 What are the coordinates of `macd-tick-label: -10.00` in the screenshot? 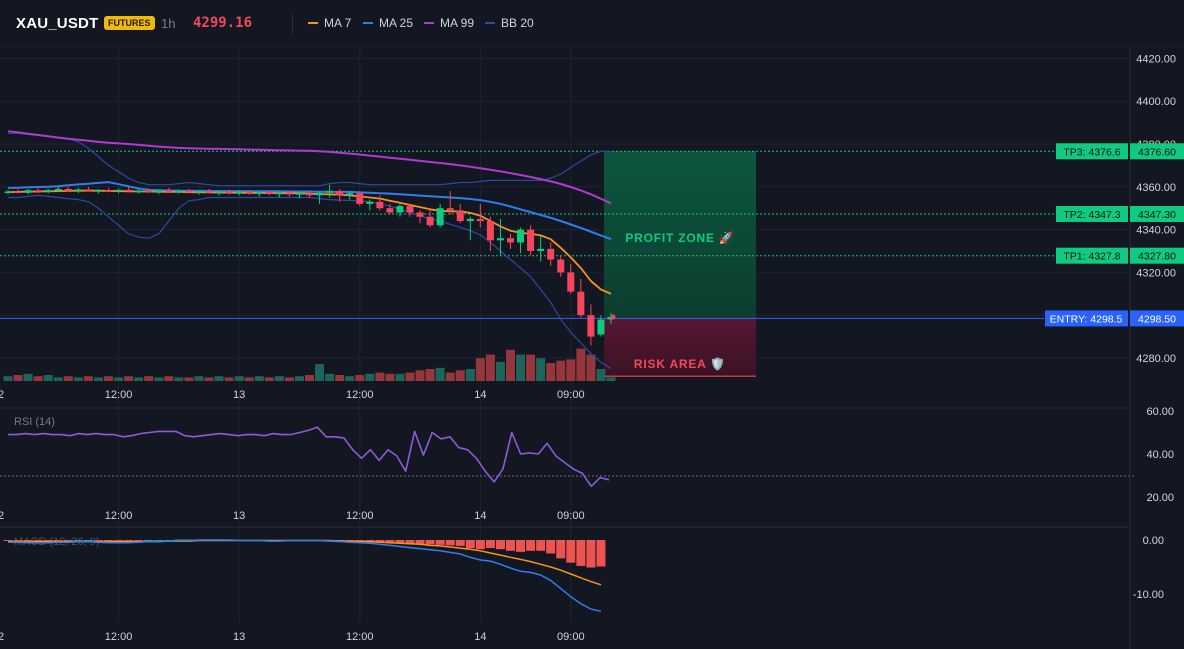 It's located at (1148, 595).